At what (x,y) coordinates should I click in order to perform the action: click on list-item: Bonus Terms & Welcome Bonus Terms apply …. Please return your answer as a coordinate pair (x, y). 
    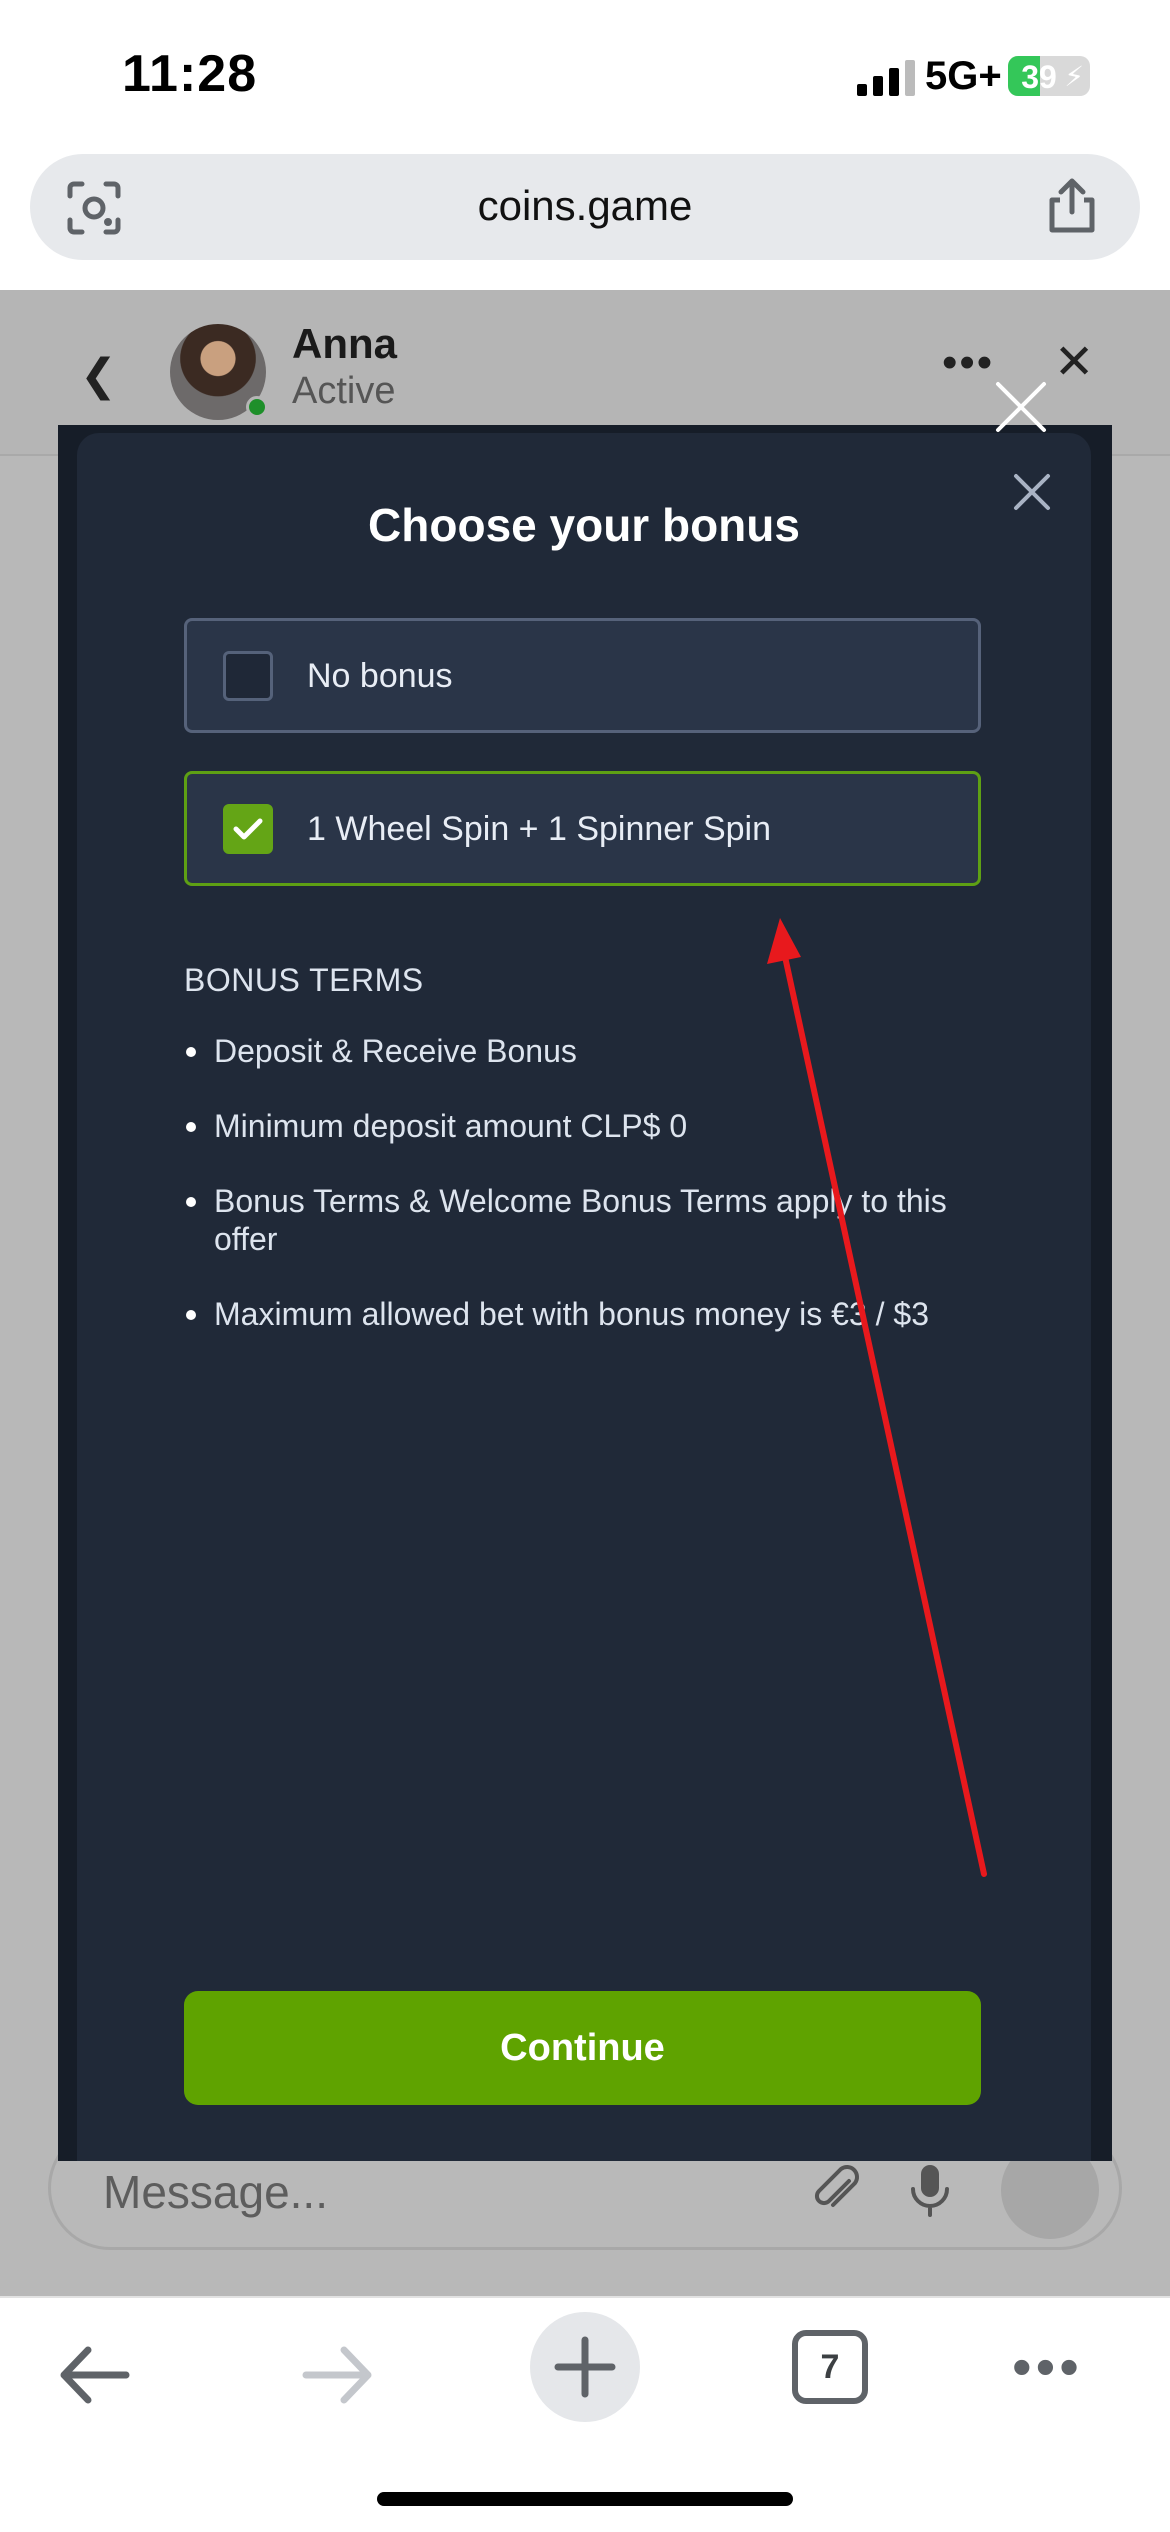
    Looking at the image, I should click on (584, 1220).